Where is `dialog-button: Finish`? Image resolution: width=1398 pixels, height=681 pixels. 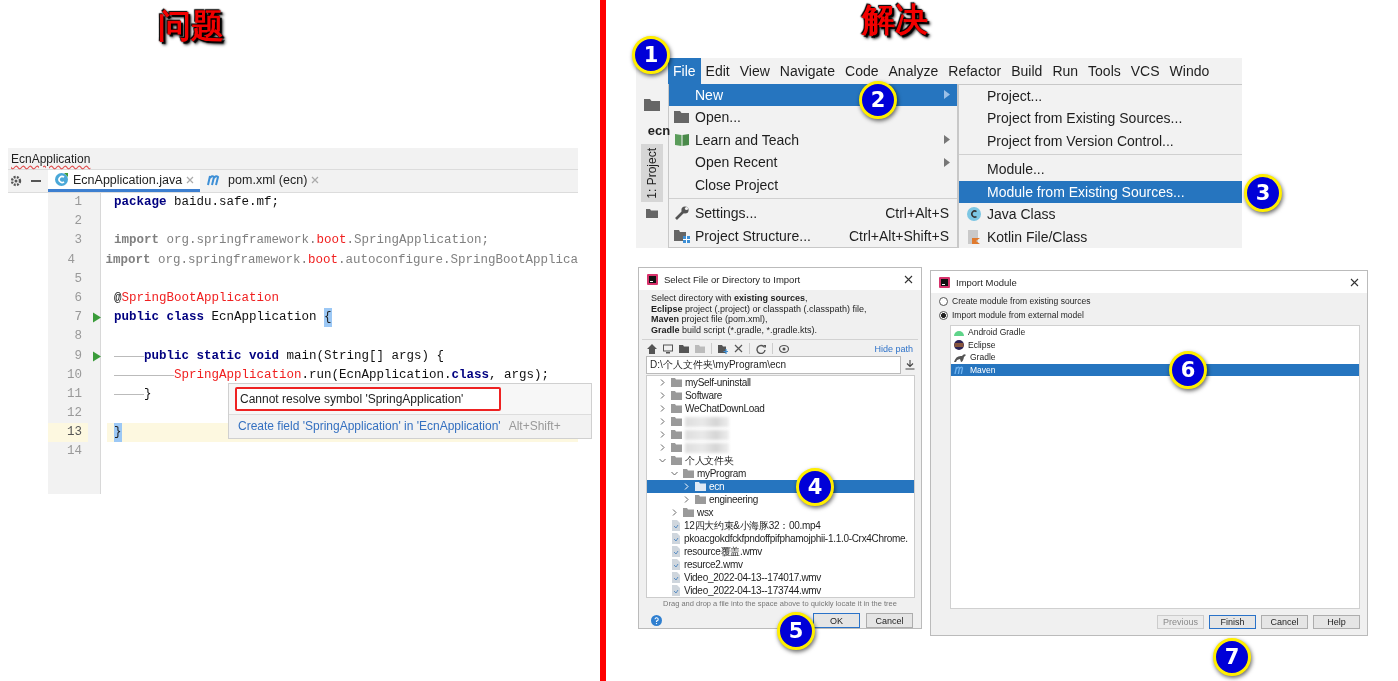 dialog-button: Finish is located at coordinates (1232, 622).